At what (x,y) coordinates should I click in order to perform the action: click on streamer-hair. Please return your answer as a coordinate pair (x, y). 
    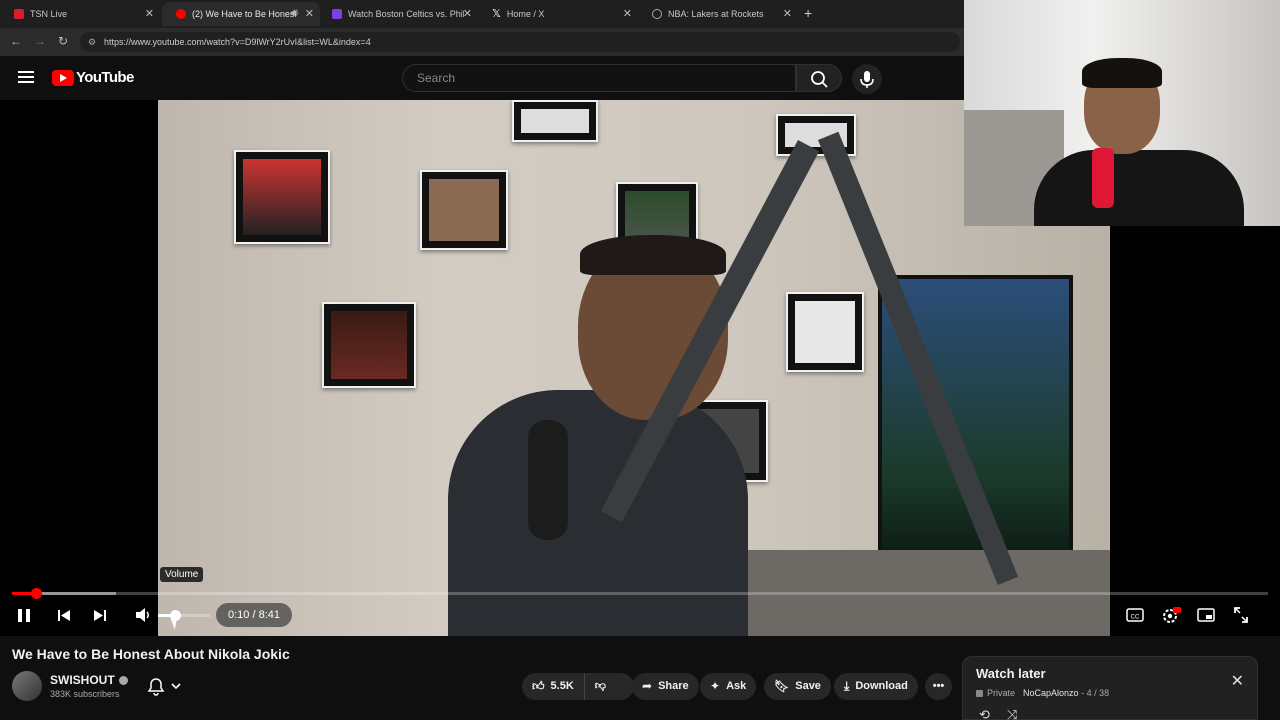
    Looking at the image, I should click on (1122, 73).